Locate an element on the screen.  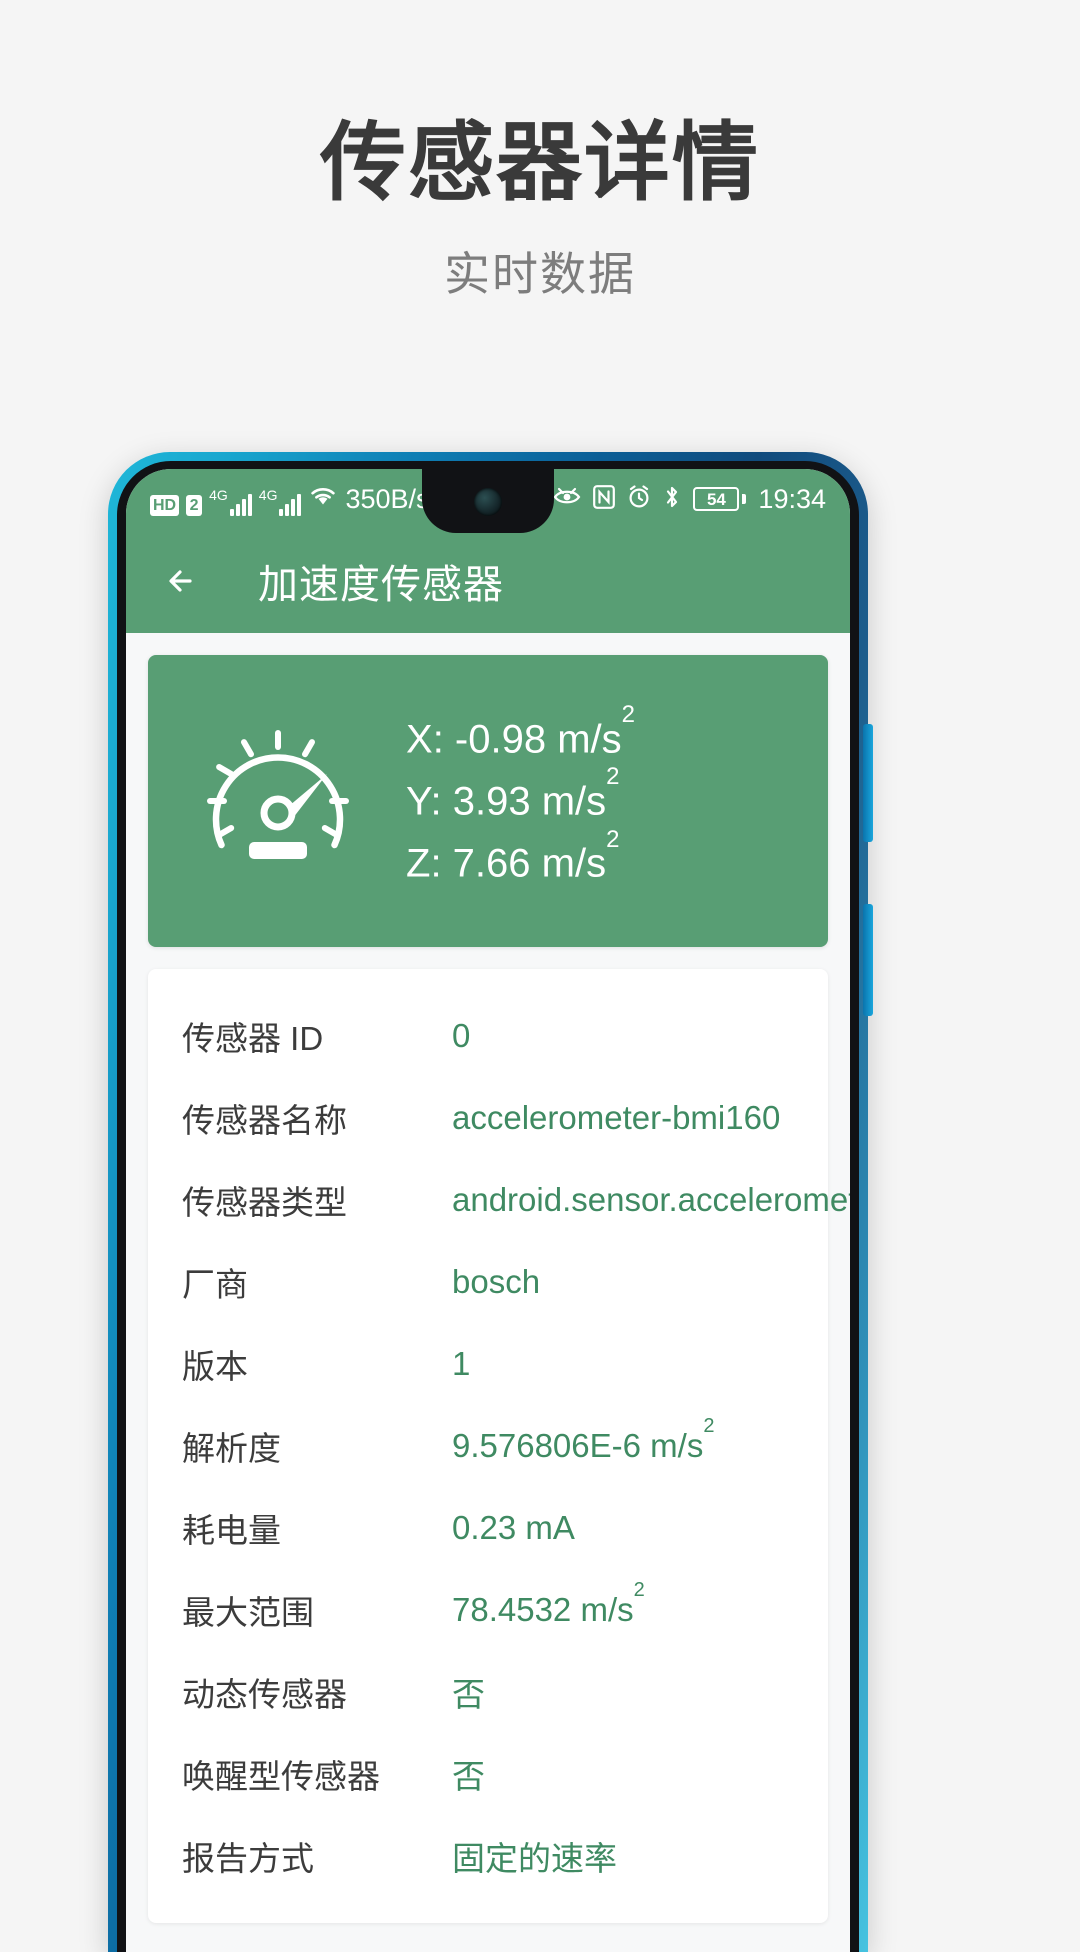
page-subtitle: 实时数据 is located at coordinates (540, 274).